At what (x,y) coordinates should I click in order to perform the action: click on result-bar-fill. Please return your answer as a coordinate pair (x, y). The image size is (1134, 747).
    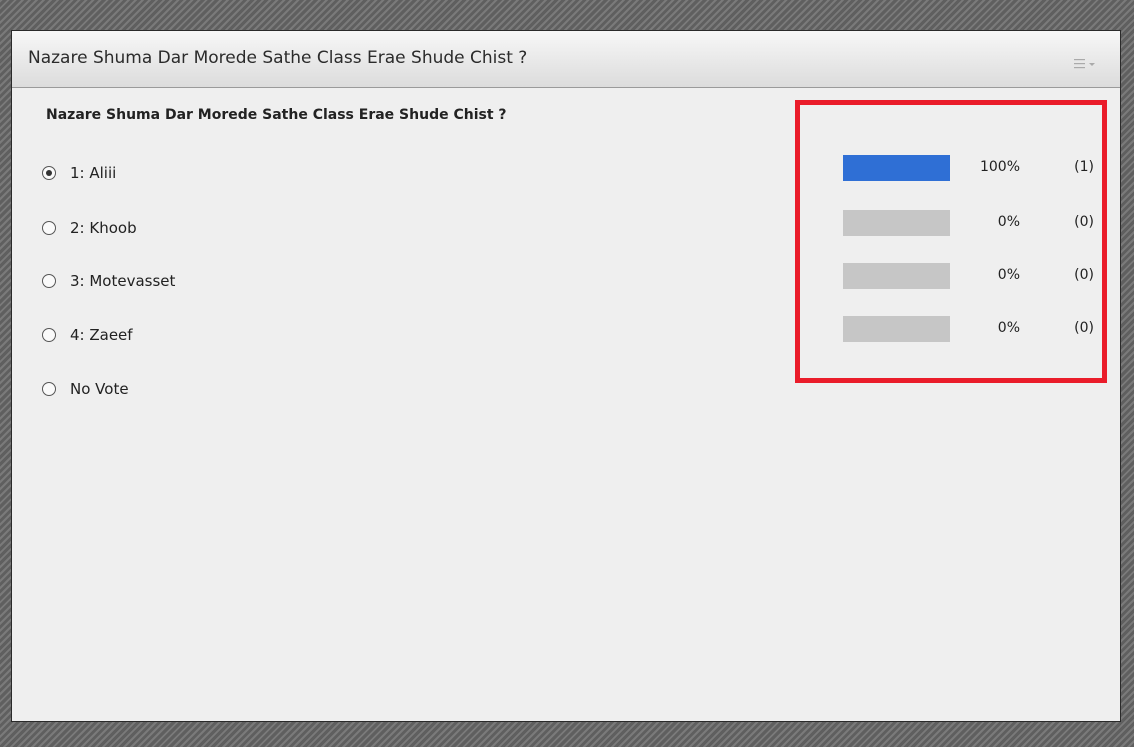
    Looking at the image, I should click on (896, 168).